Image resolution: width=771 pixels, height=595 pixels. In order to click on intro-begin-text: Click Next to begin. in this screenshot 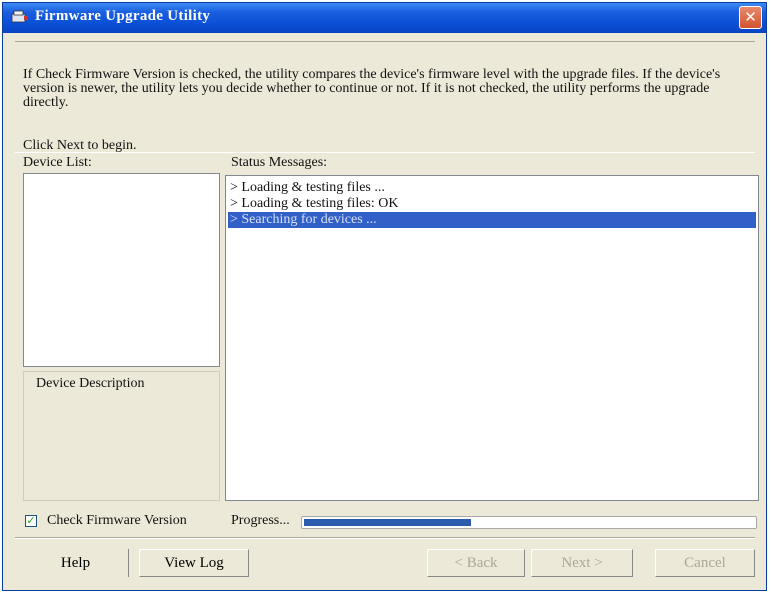, I will do `click(80, 145)`.